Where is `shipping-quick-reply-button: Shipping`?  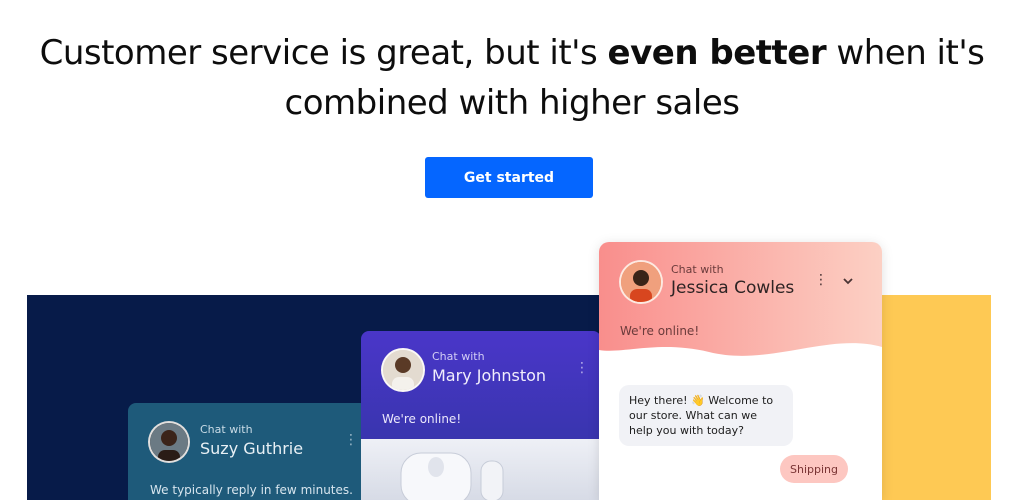 shipping-quick-reply-button: Shipping is located at coordinates (814, 469).